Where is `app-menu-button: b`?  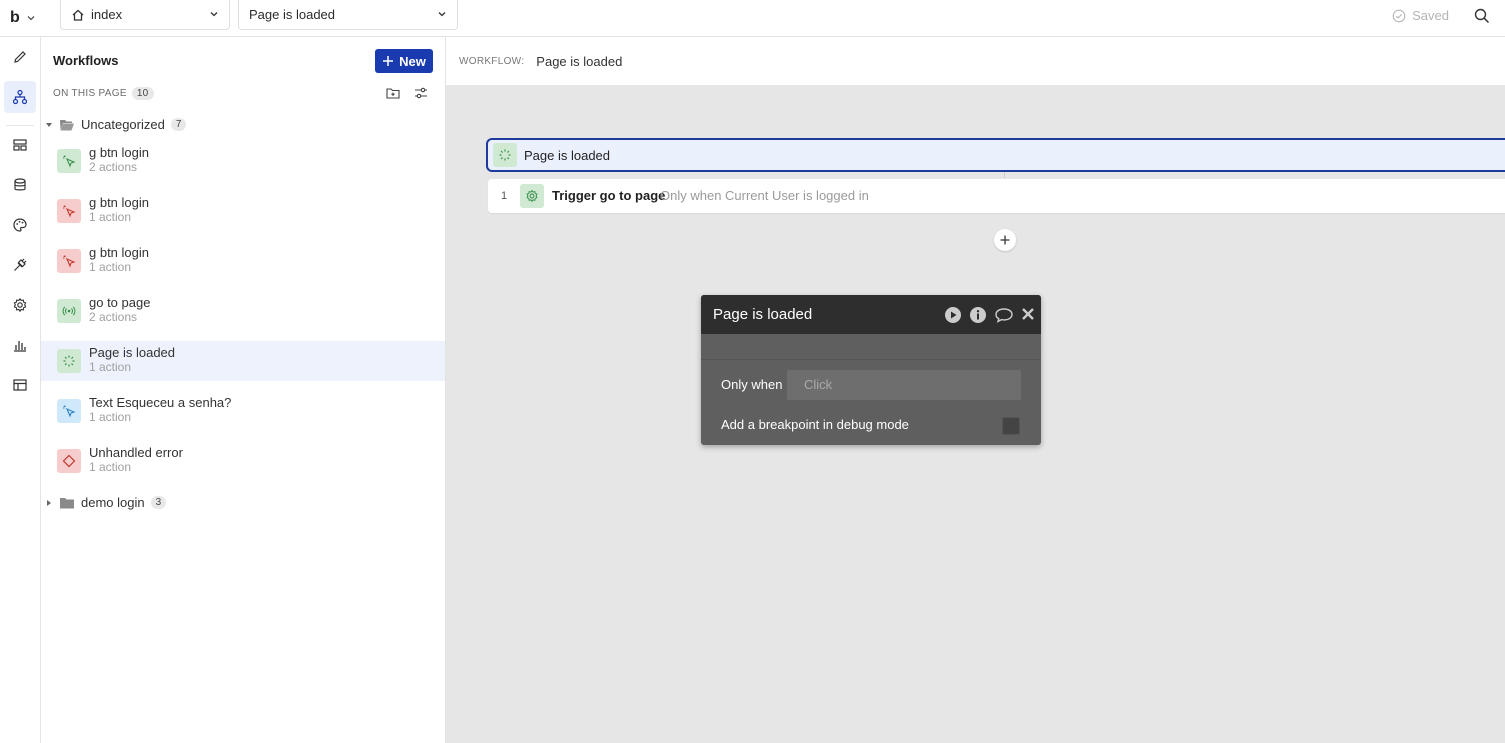
app-menu-button: b is located at coordinates (30, 18).